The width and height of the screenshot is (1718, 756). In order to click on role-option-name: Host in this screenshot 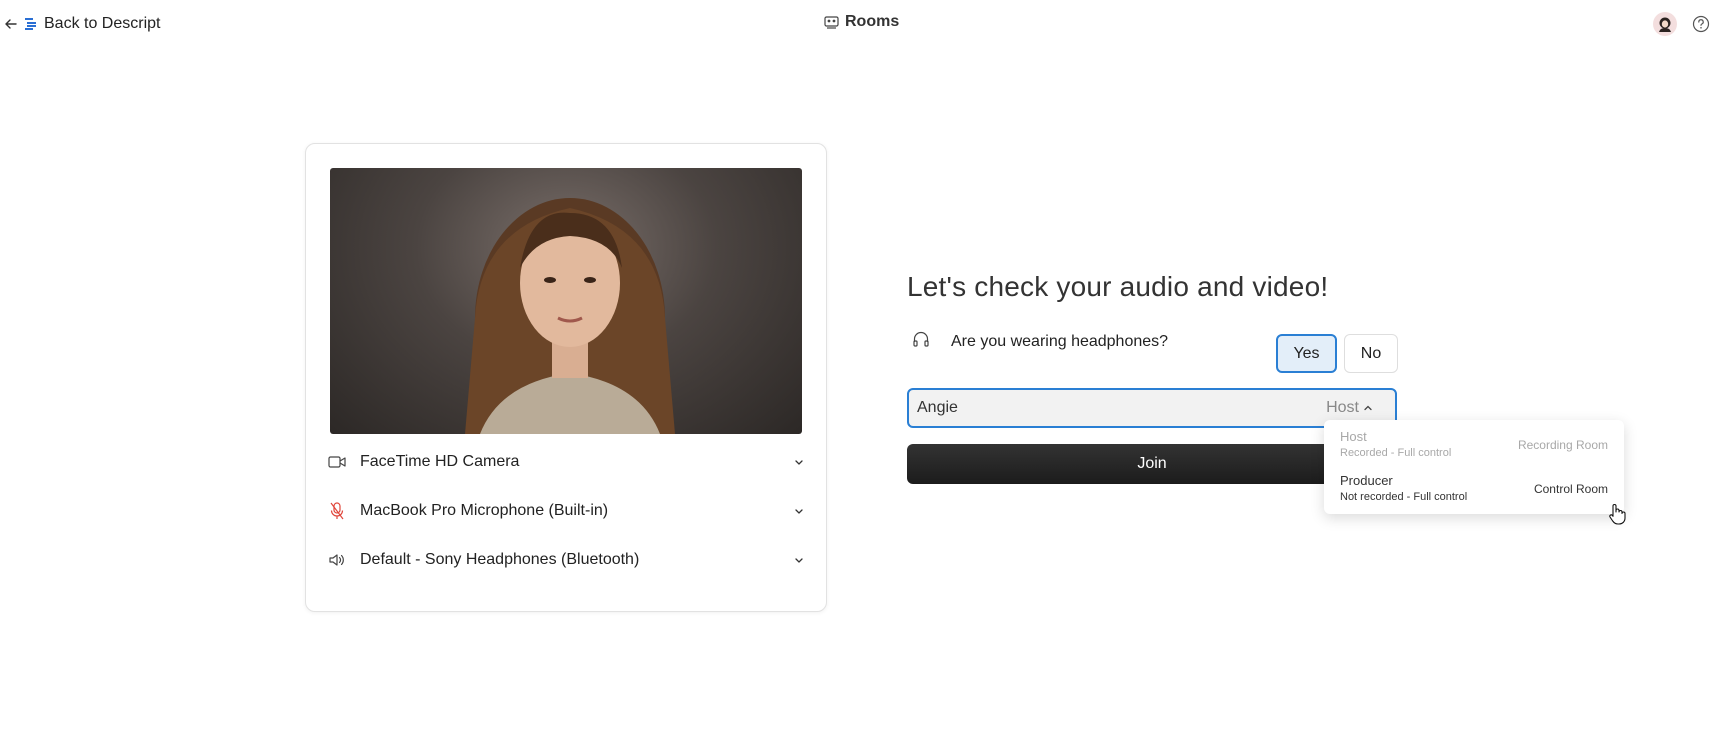, I will do `click(1353, 436)`.